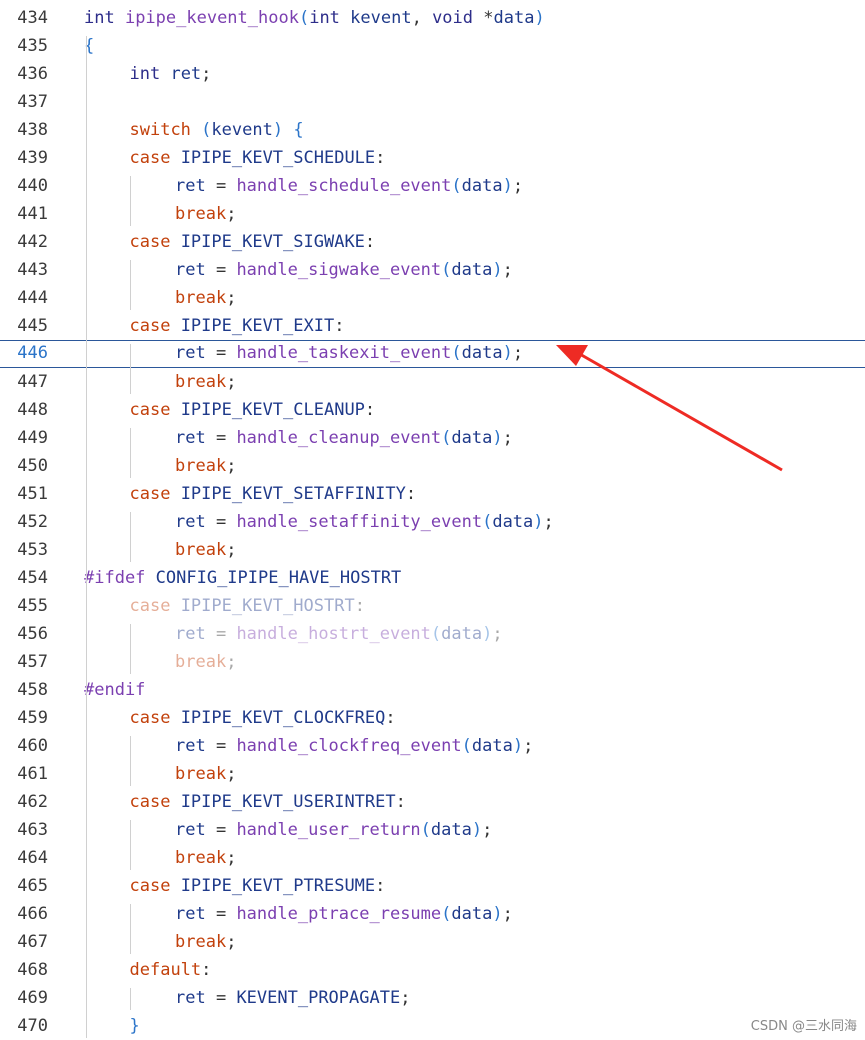  I want to click on watermark: CSDN @三水同海, so click(803, 1026).